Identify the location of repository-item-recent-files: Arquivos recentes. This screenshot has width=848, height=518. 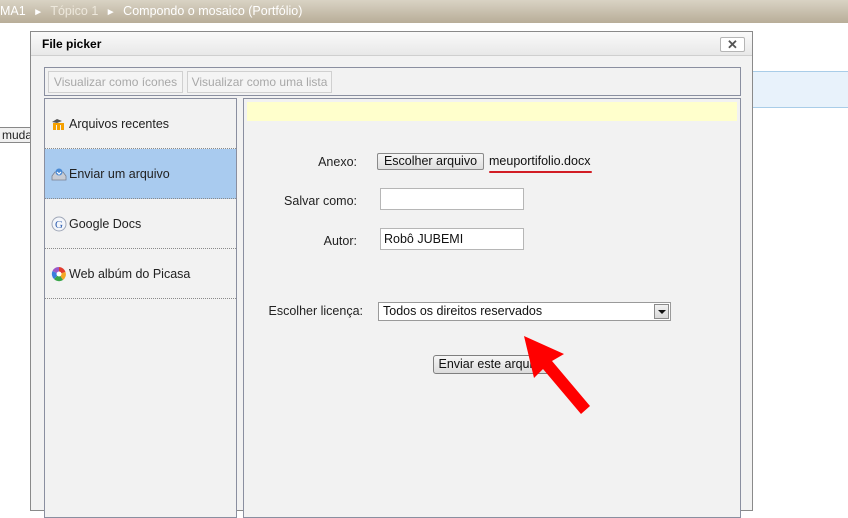
(140, 124).